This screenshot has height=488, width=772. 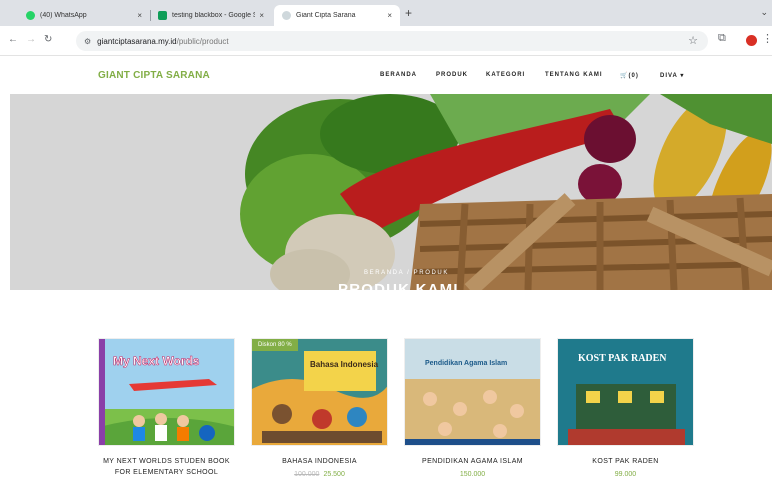 I want to click on product-image: KOST PAK RADEN, so click(x=625, y=392).